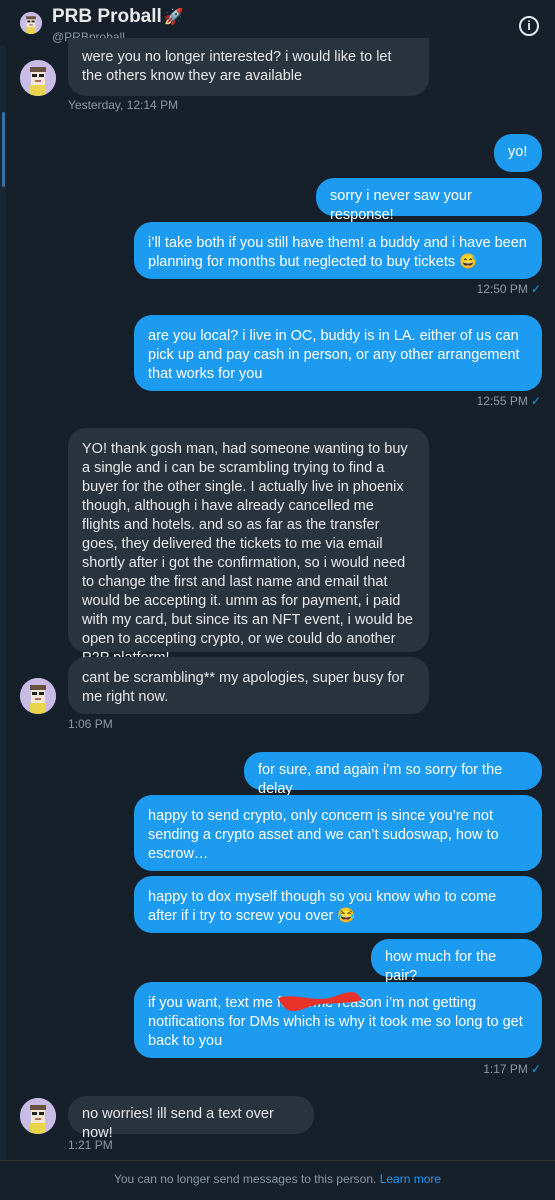 Image resolution: width=555 pixels, height=1200 pixels. What do you see at coordinates (529, 26) in the screenshot?
I see `info-icon: i` at bounding box center [529, 26].